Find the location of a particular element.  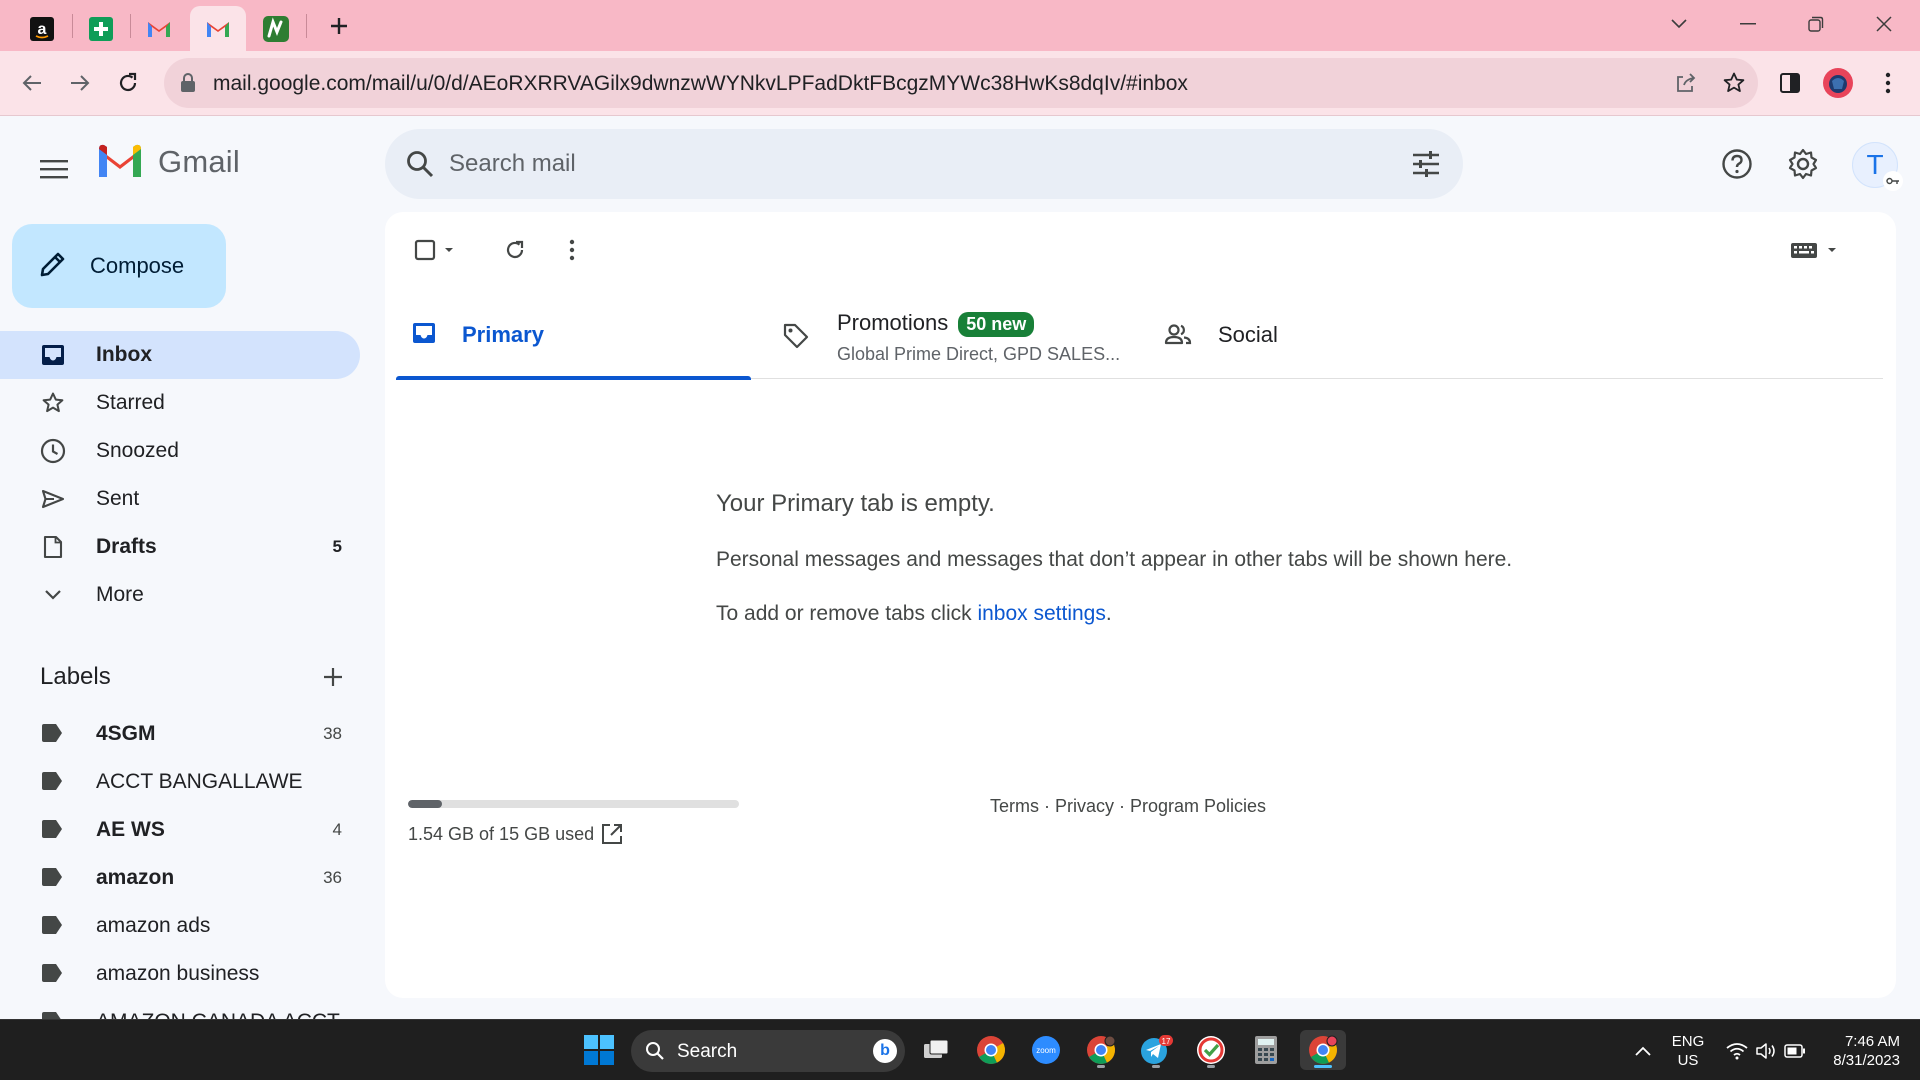

bookmark-star-icon is located at coordinates (1734, 83).